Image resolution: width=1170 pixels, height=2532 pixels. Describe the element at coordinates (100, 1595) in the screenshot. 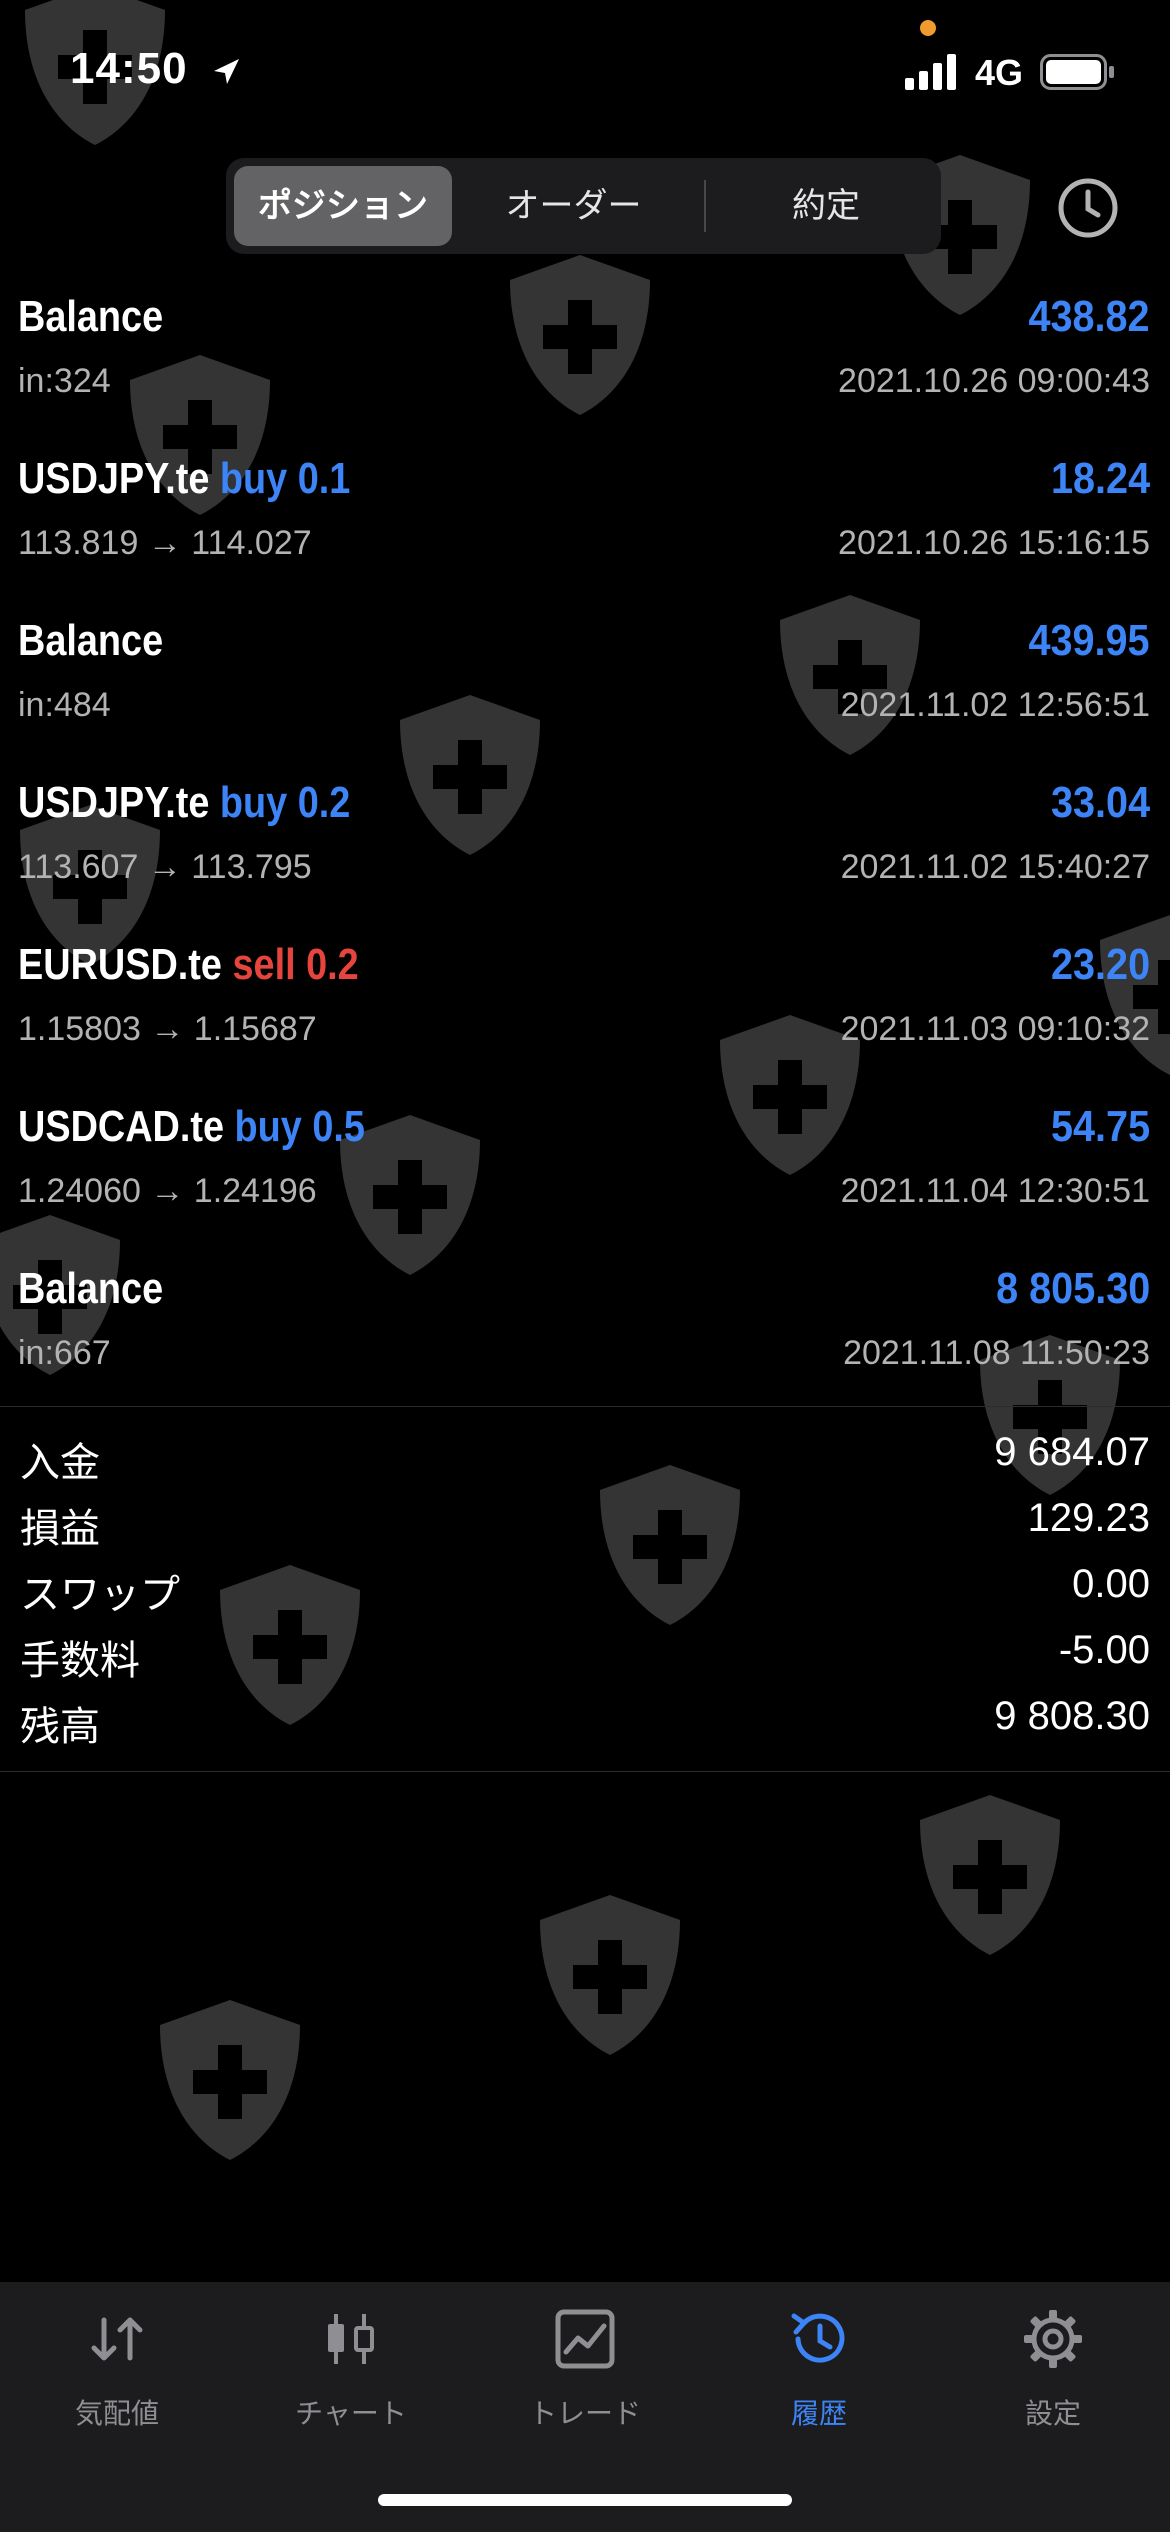

I see `summary-label: スワップ` at that location.